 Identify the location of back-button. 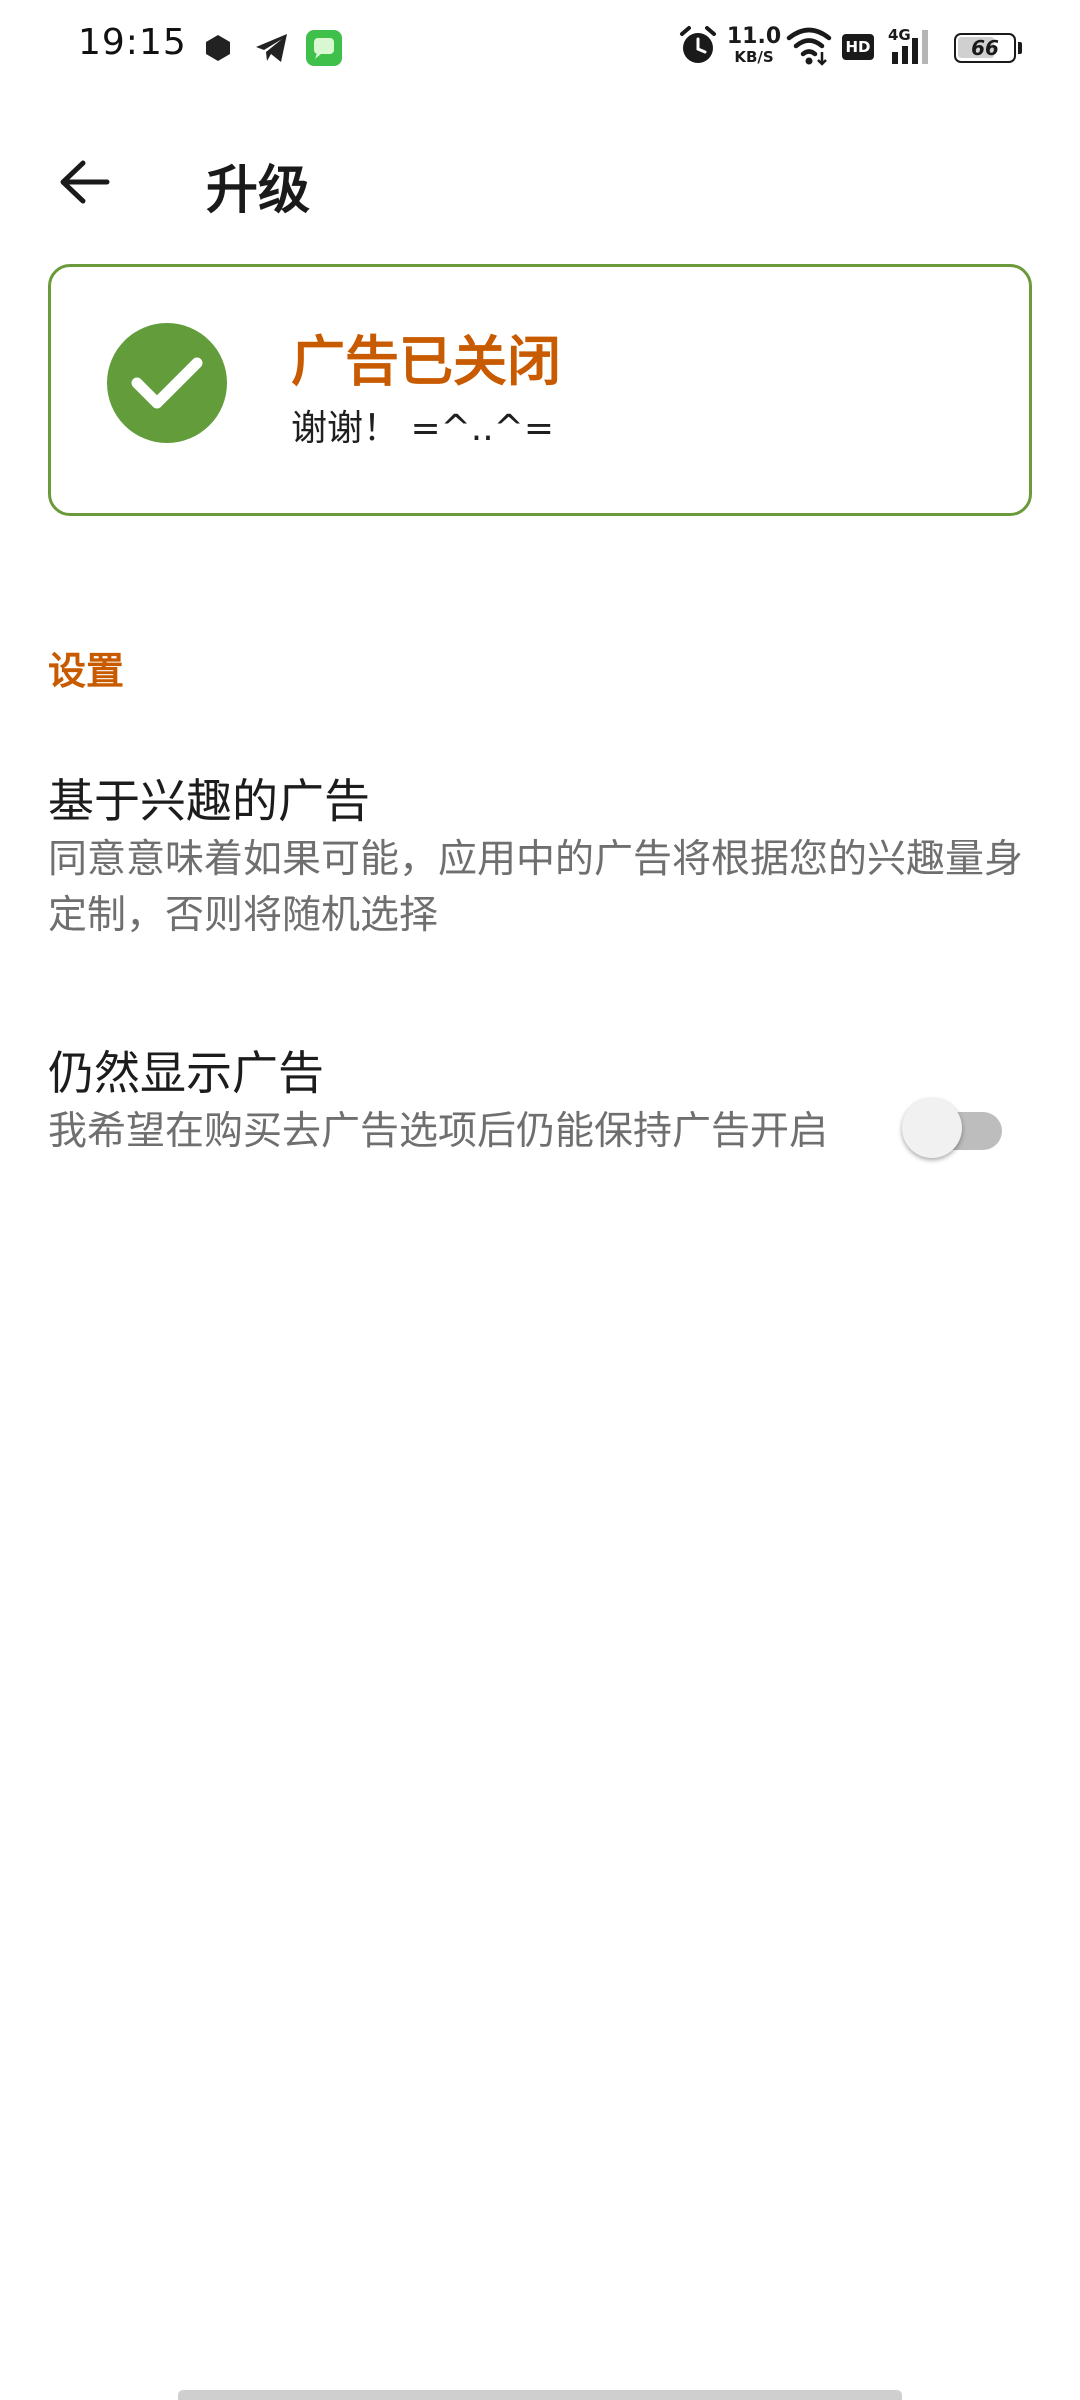
(84, 182).